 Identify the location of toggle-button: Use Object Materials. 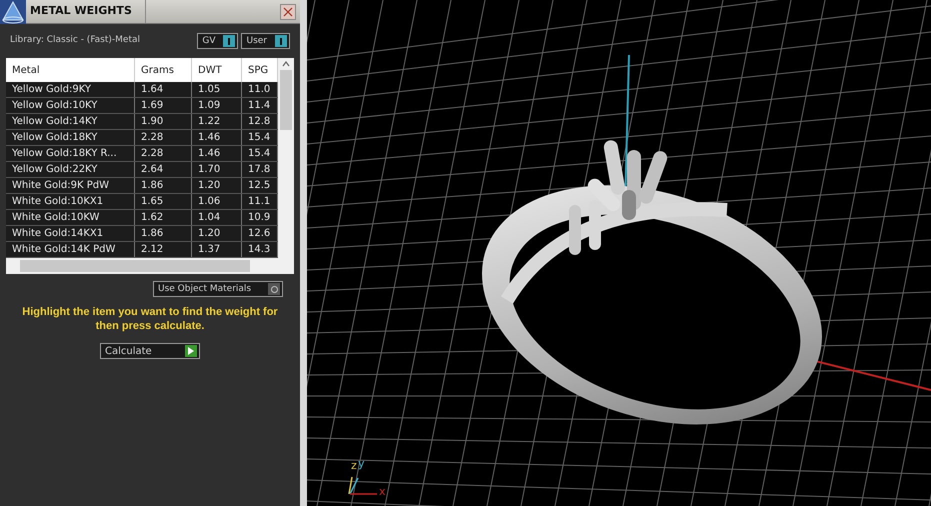
(218, 289).